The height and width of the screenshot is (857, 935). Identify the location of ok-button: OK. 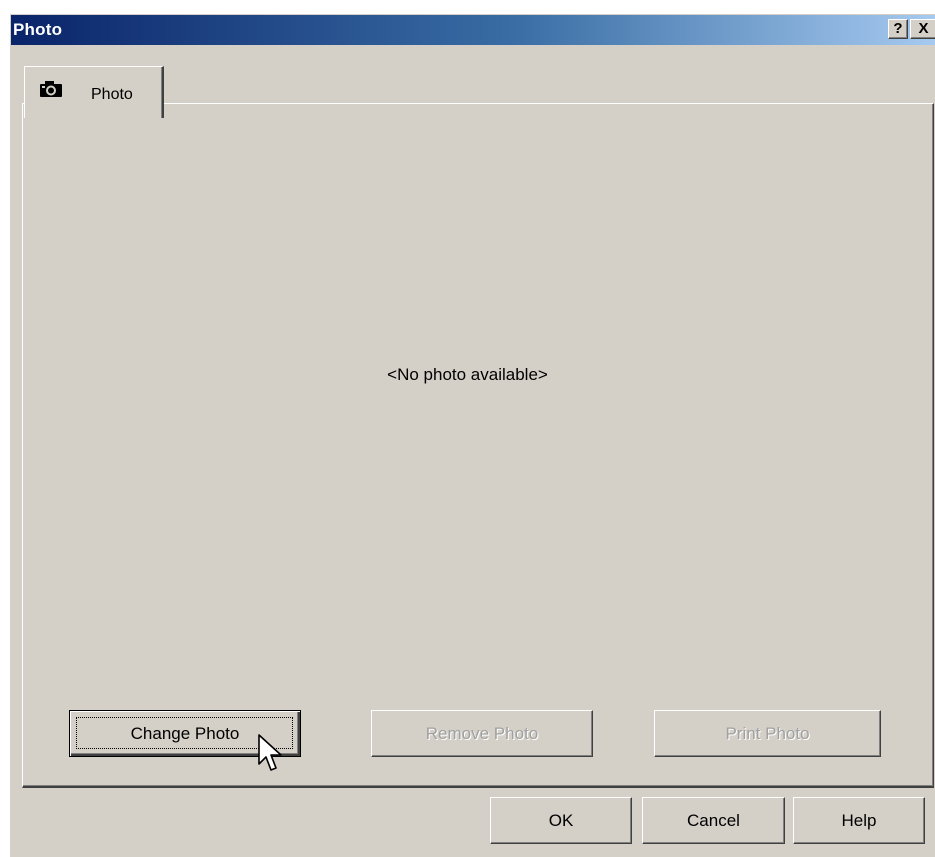
(561, 820).